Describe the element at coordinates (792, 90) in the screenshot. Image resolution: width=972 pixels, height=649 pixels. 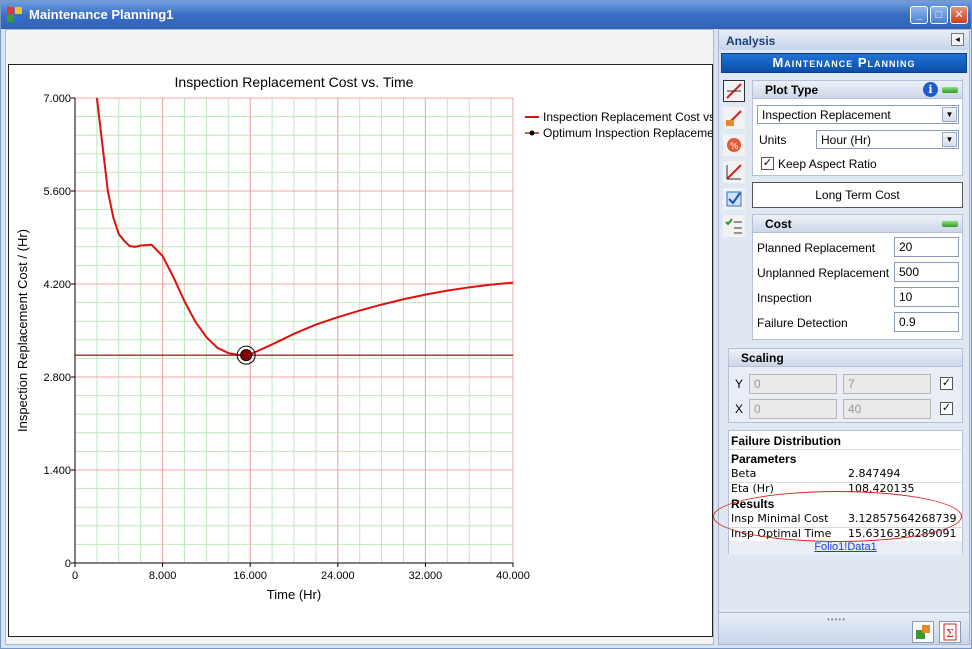
I see `plot-type-title: Plot Type` at that location.